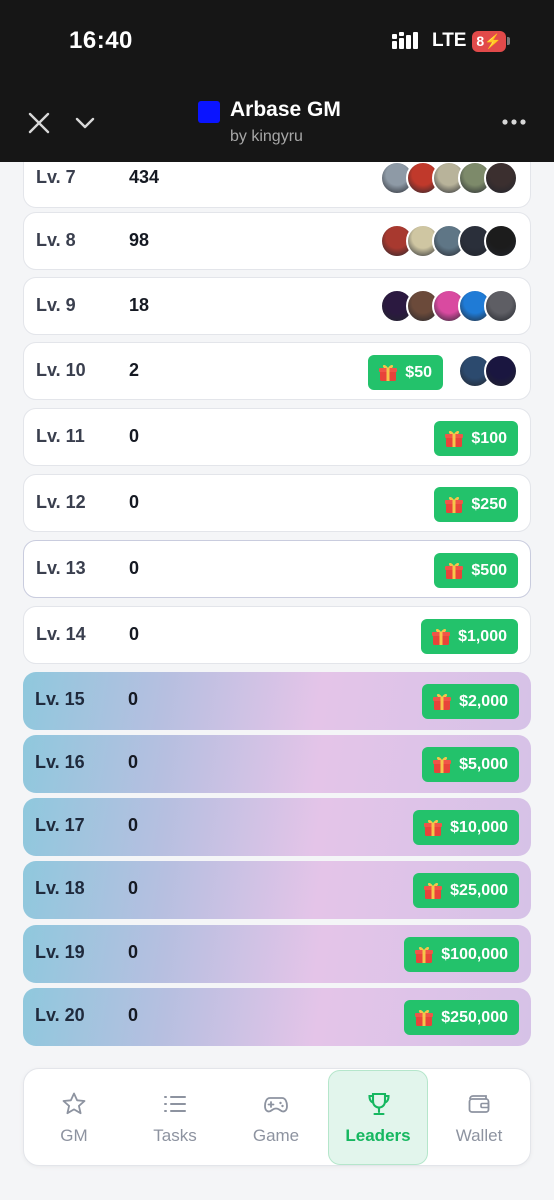 The width and height of the screenshot is (554, 1200). I want to click on tab-game-label: Game, so click(276, 1135).